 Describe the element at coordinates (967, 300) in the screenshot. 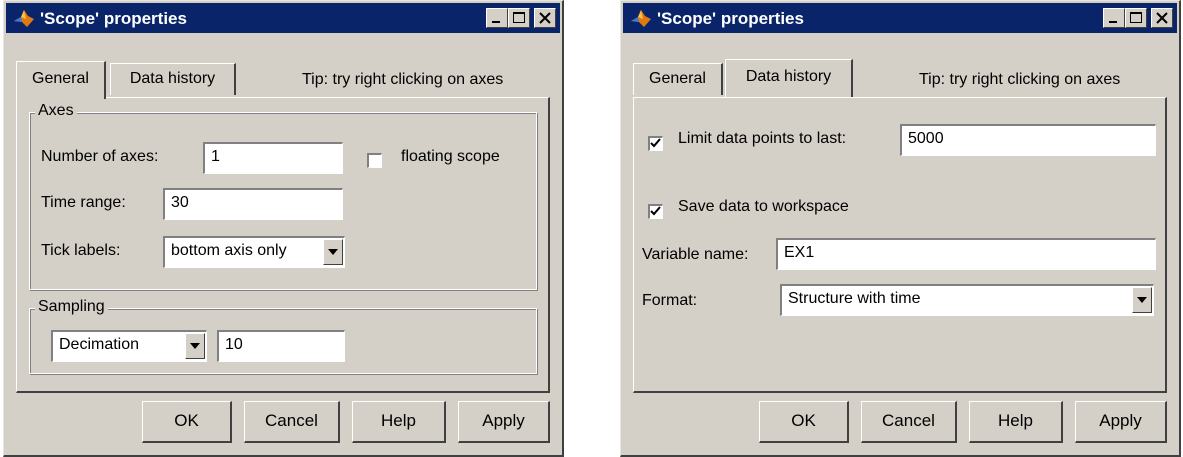

I see `format-select: Structure with time` at that location.